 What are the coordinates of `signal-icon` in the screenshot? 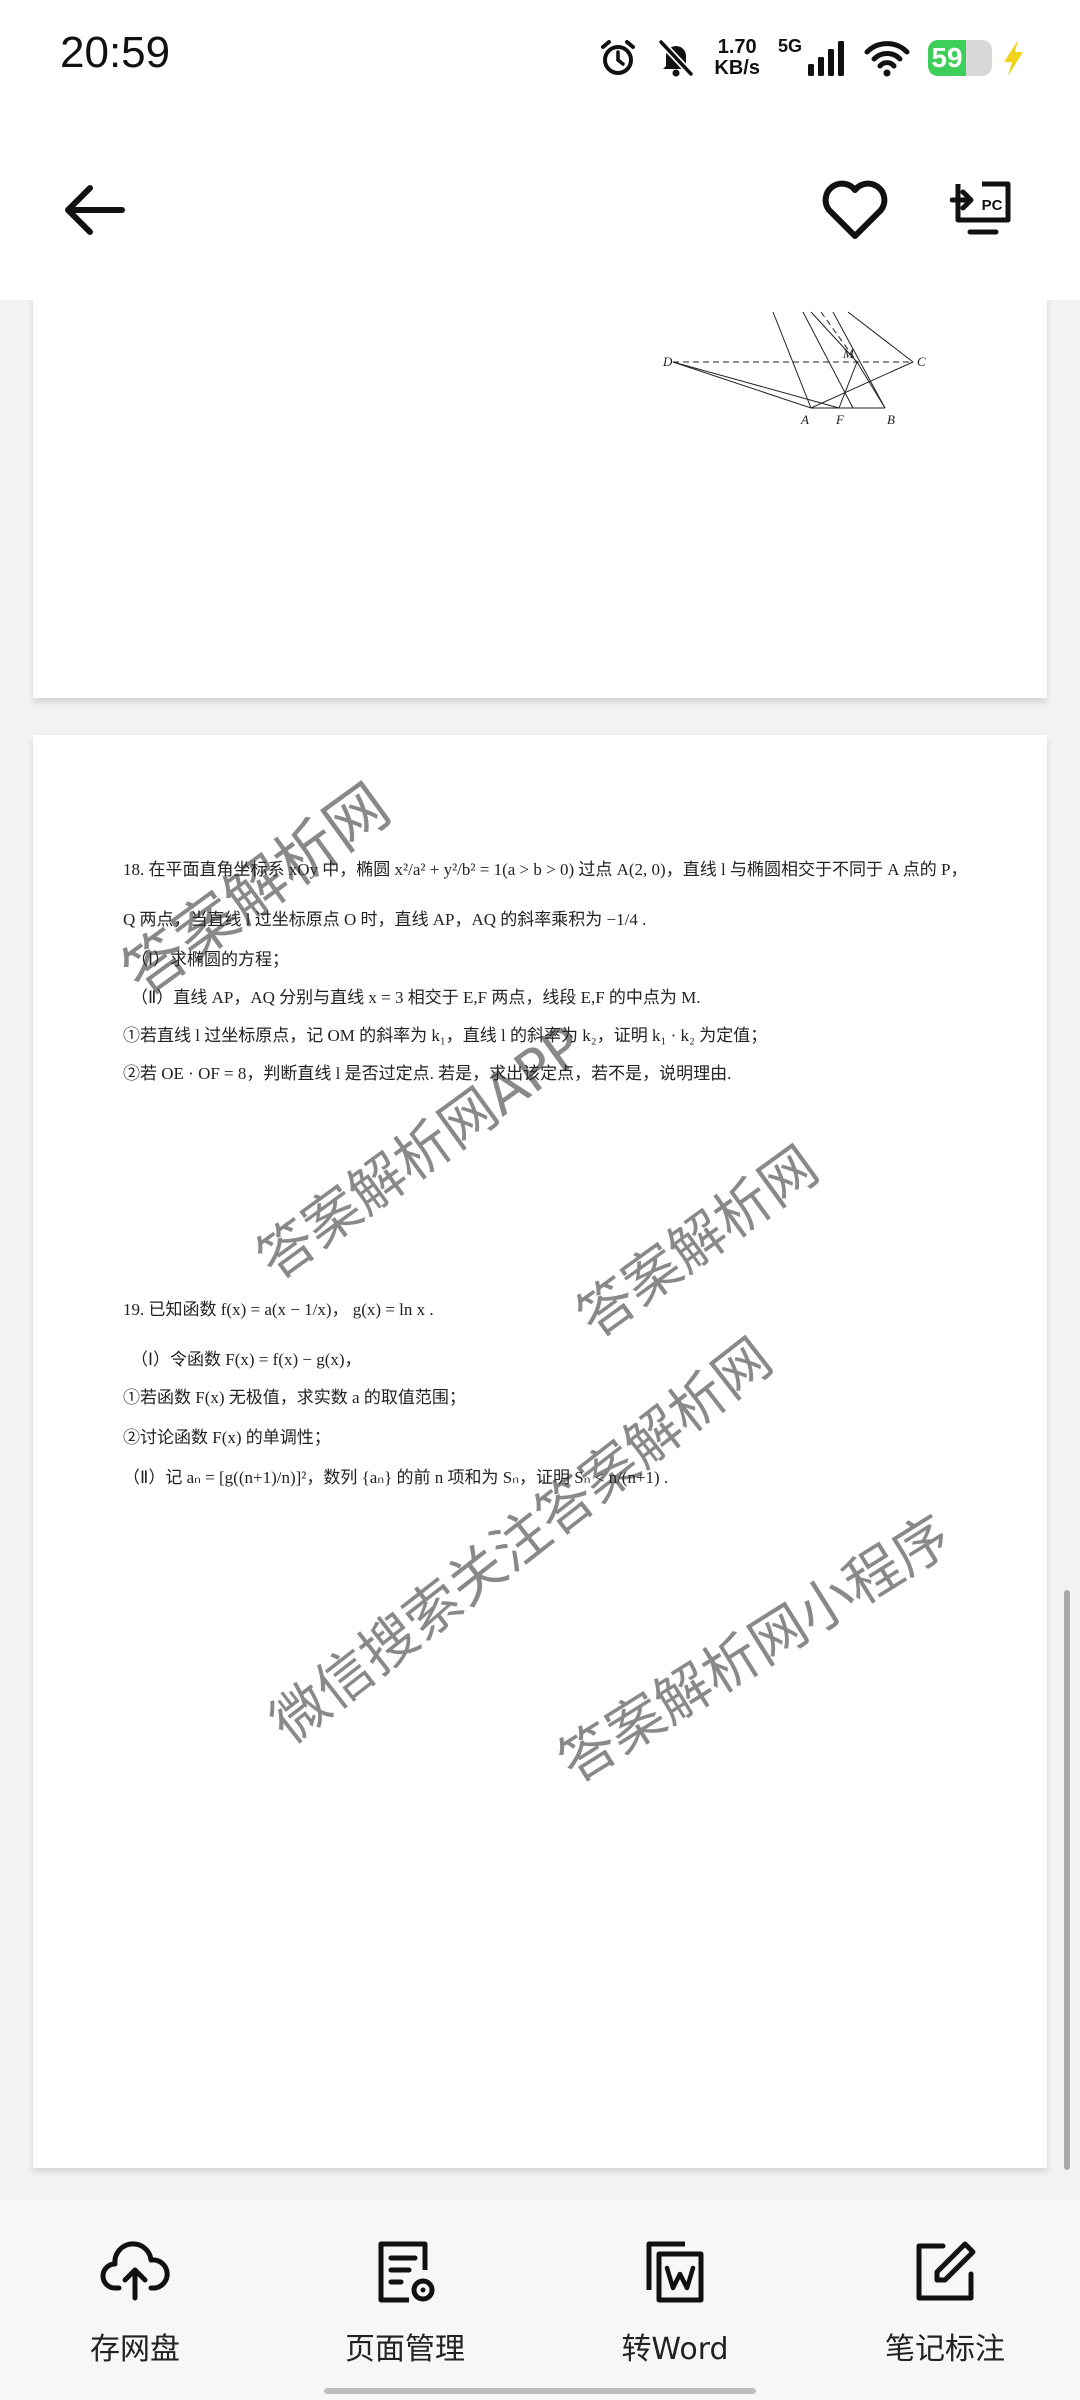 It's located at (826, 58).